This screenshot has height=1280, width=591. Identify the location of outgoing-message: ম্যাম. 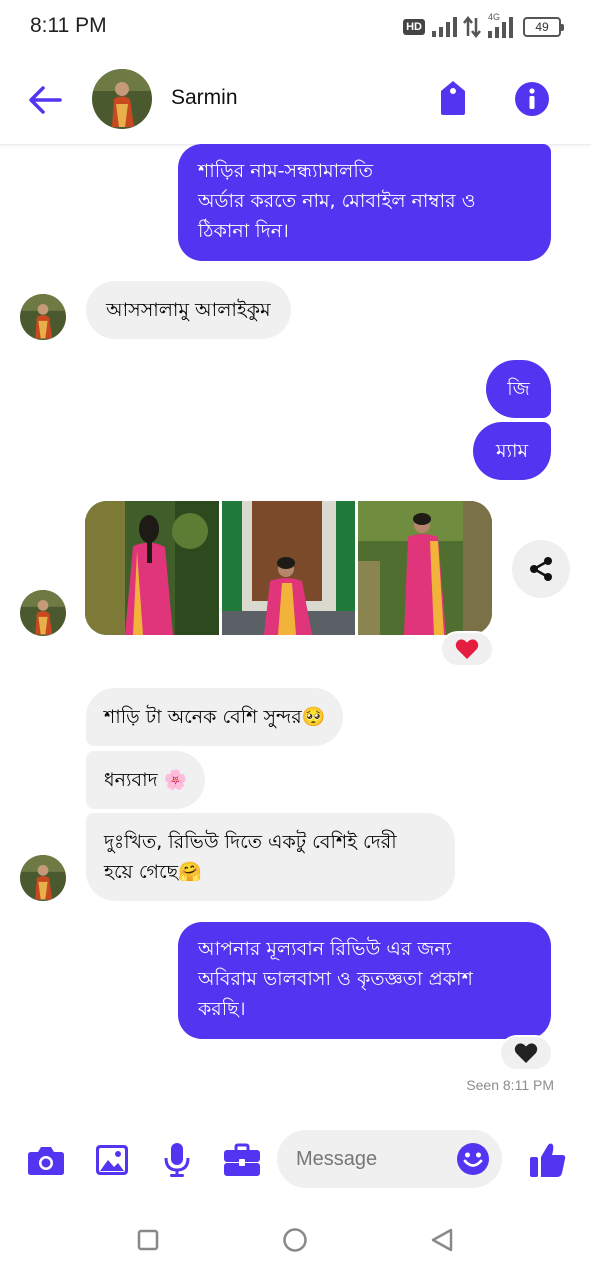
(512, 451).